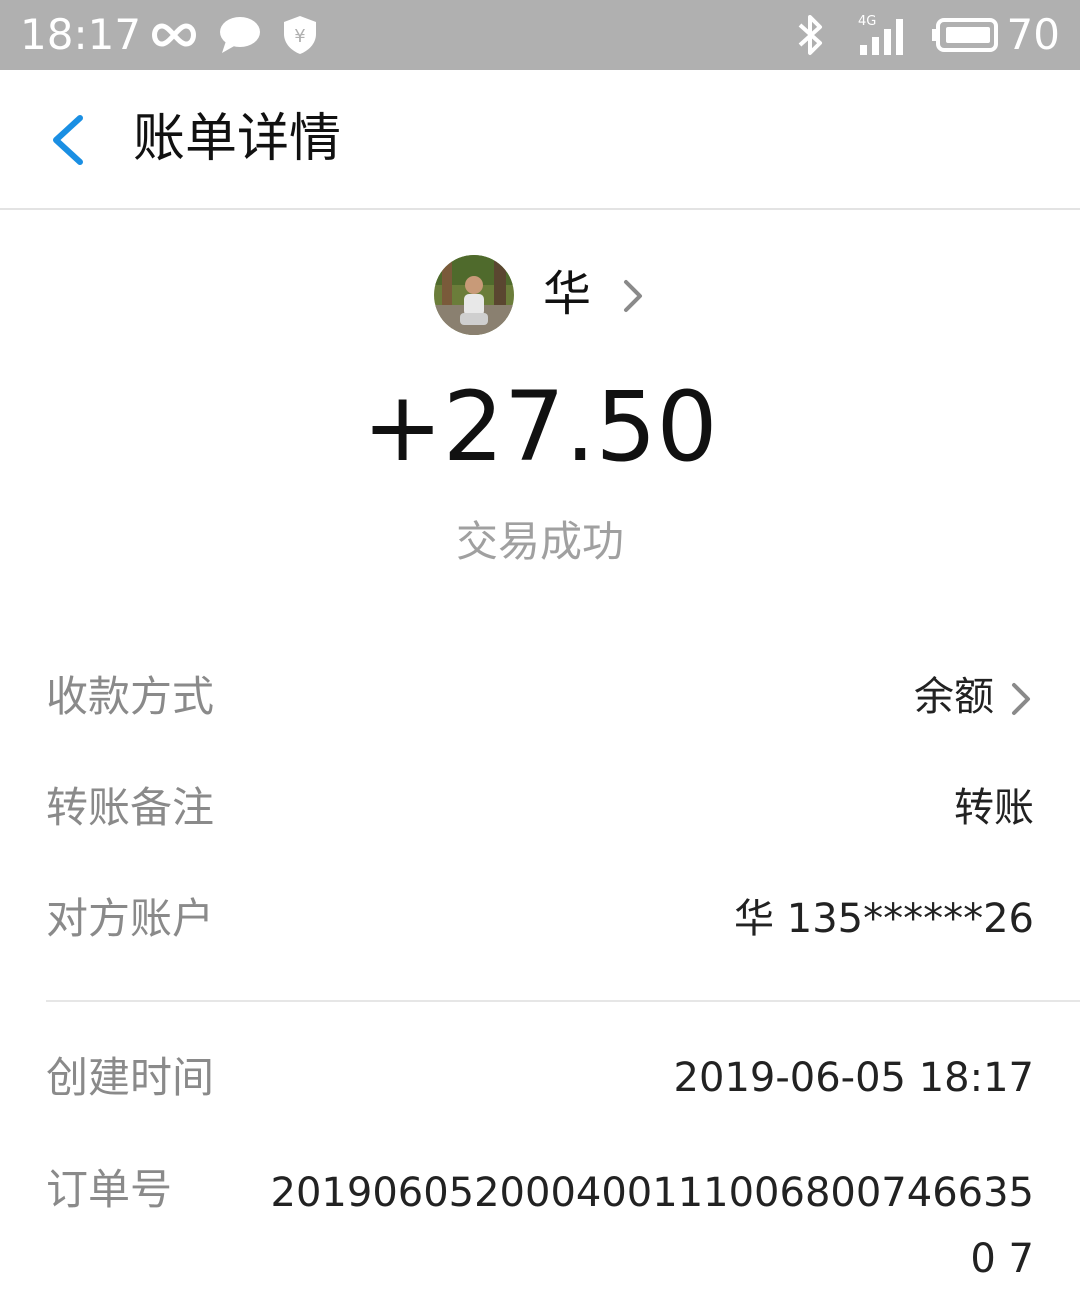 Image resolution: width=1080 pixels, height=1306 pixels. Describe the element at coordinates (174, 35) in the screenshot. I see `infinity-icon` at that location.